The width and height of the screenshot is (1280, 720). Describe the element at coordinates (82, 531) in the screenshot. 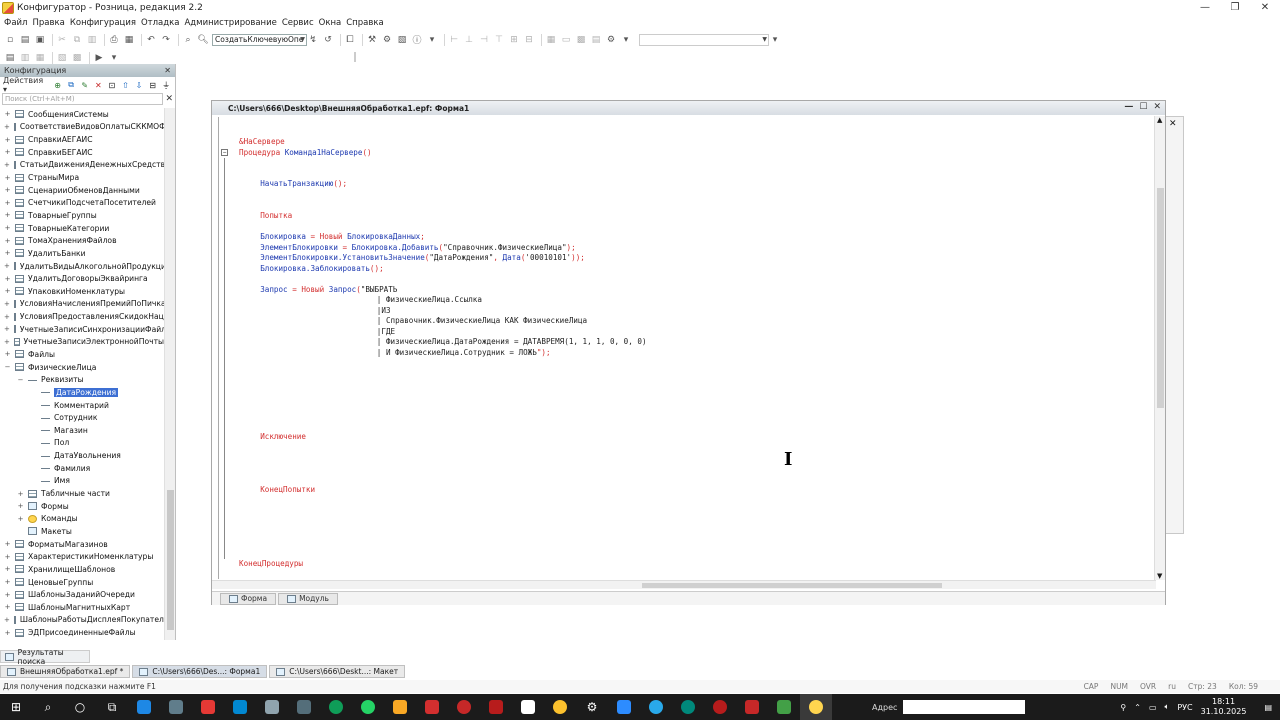

I see `tree-node: Макеты` at that location.